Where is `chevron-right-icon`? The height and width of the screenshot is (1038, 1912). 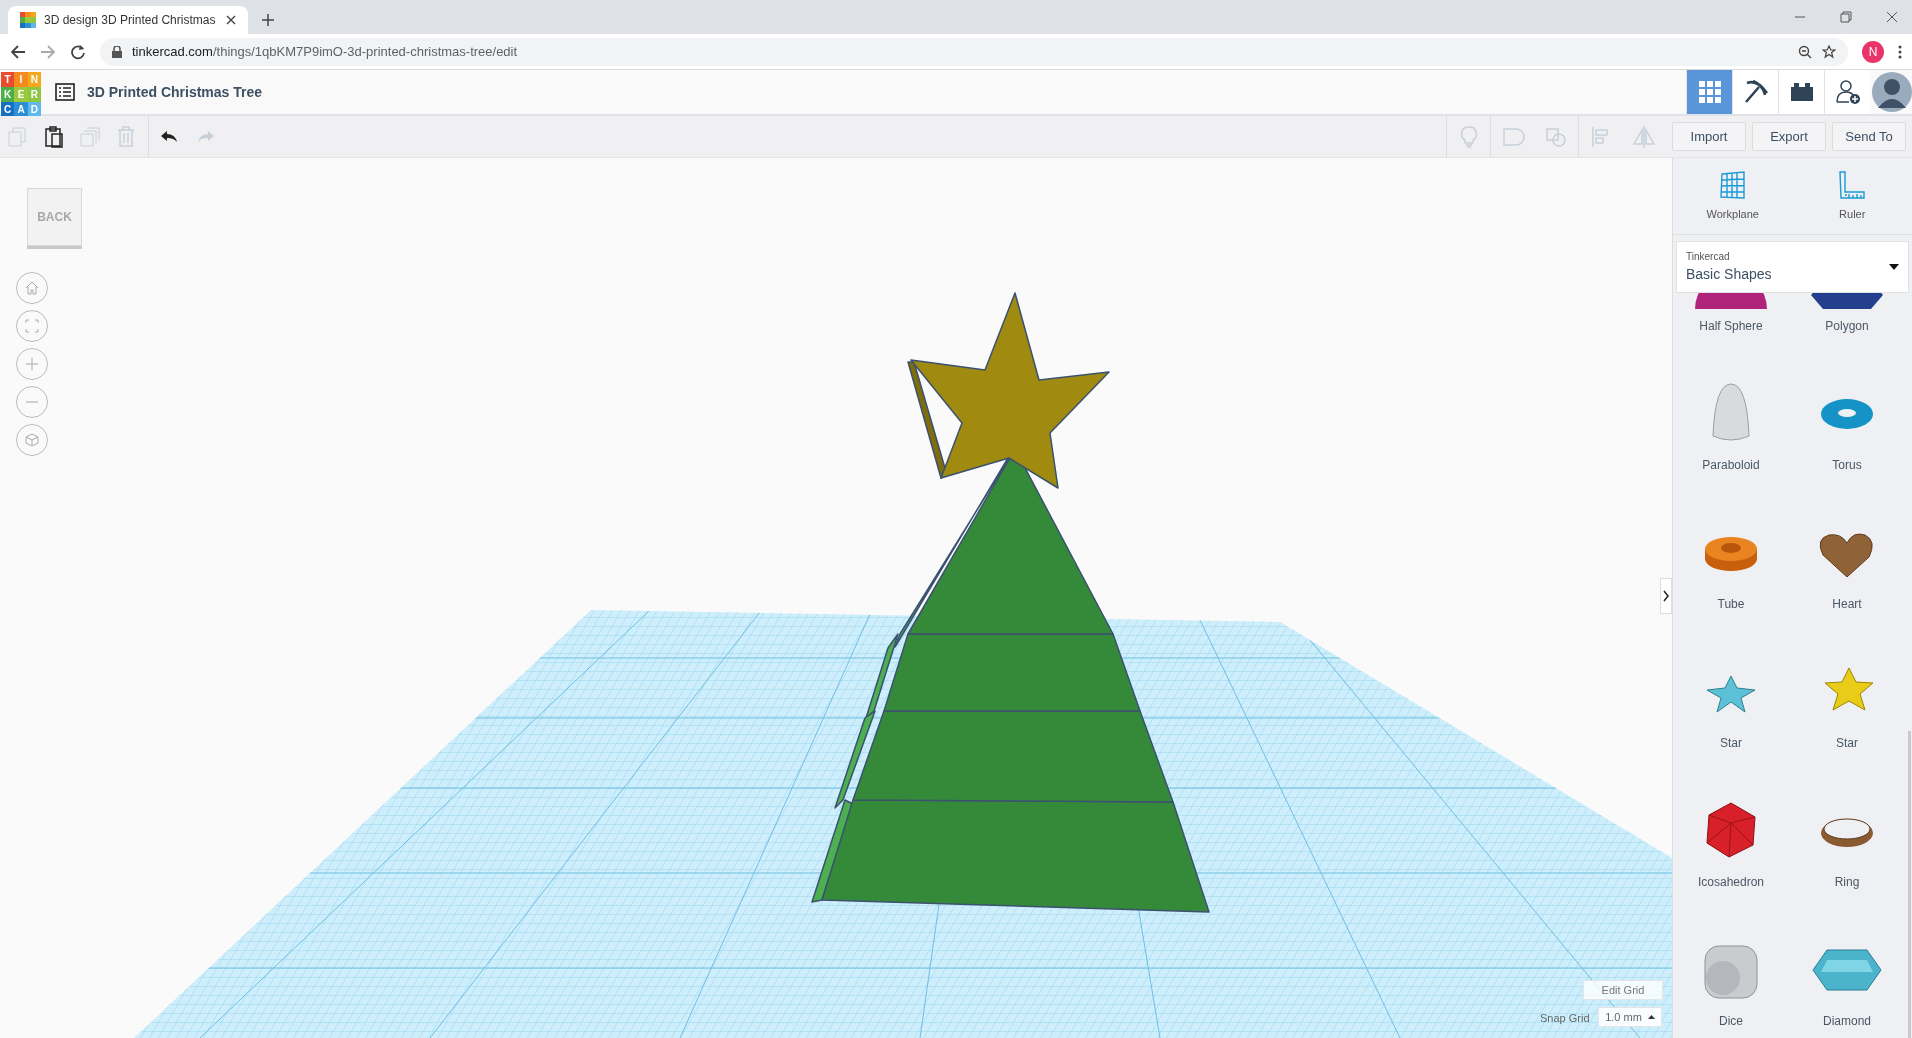 chevron-right-icon is located at coordinates (1666, 596).